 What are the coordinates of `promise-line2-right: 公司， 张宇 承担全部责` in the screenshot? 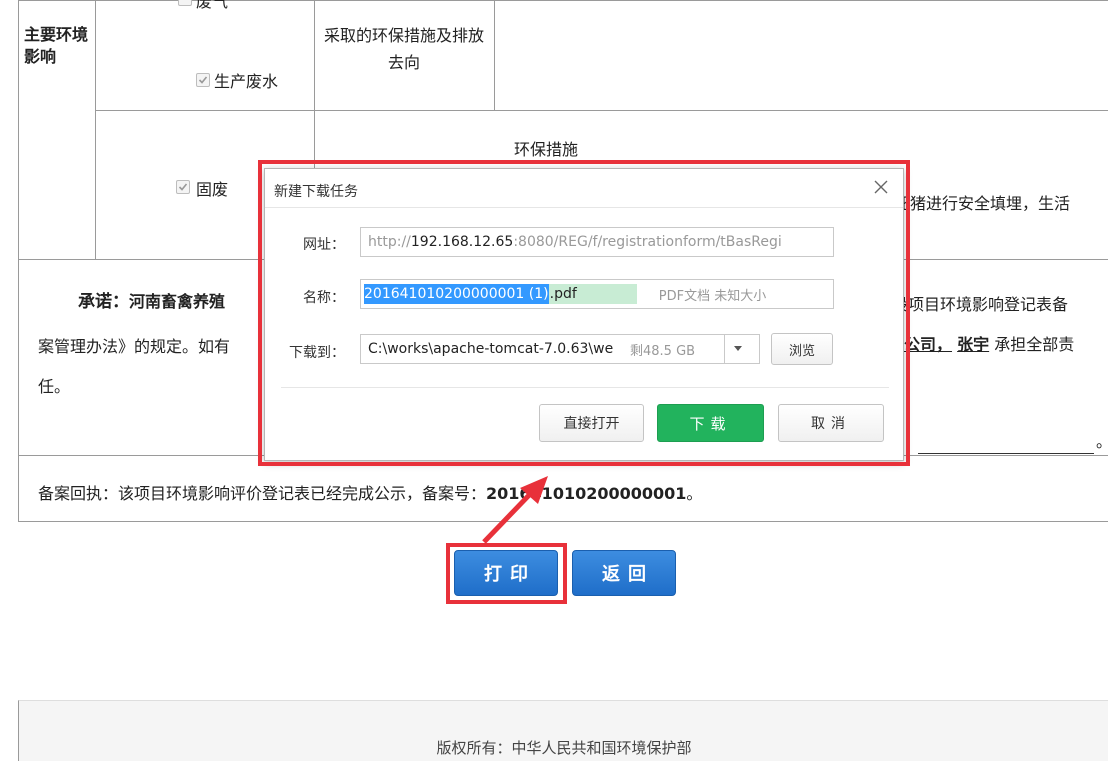 It's located at (989, 343).